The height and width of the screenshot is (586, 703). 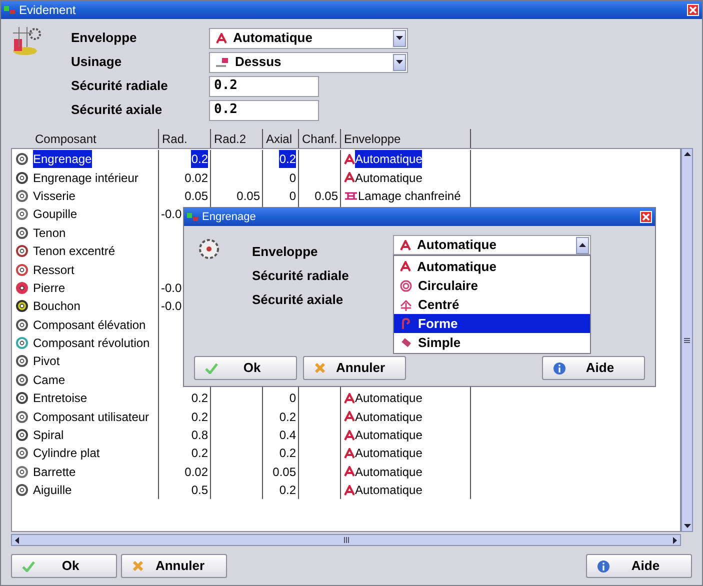 What do you see at coordinates (91, 343) in the screenshot?
I see `table-cell: Composant révolution` at bounding box center [91, 343].